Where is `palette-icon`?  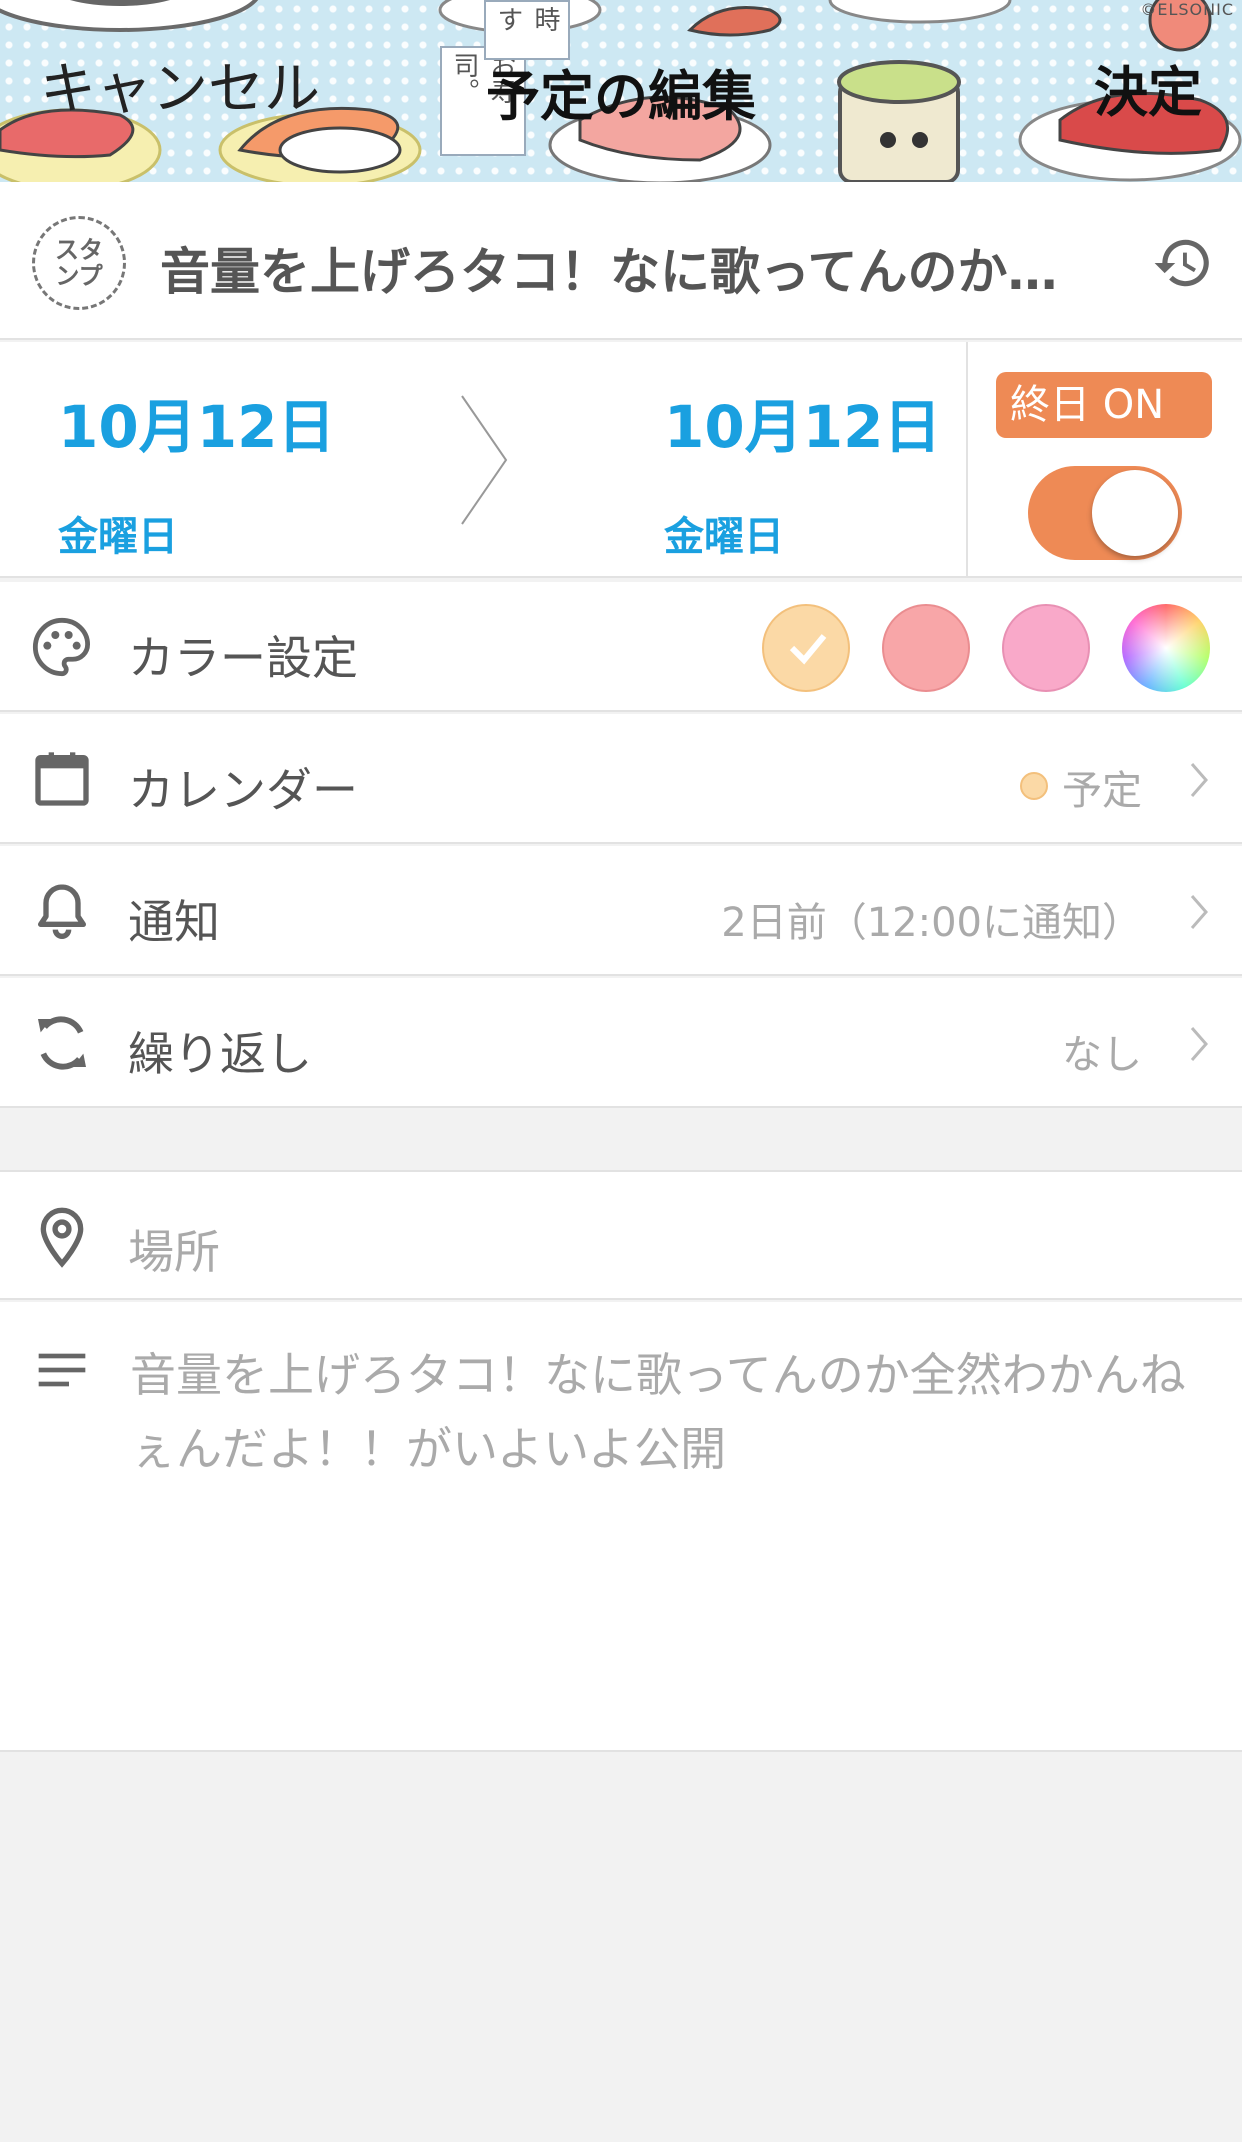 palette-icon is located at coordinates (61, 647).